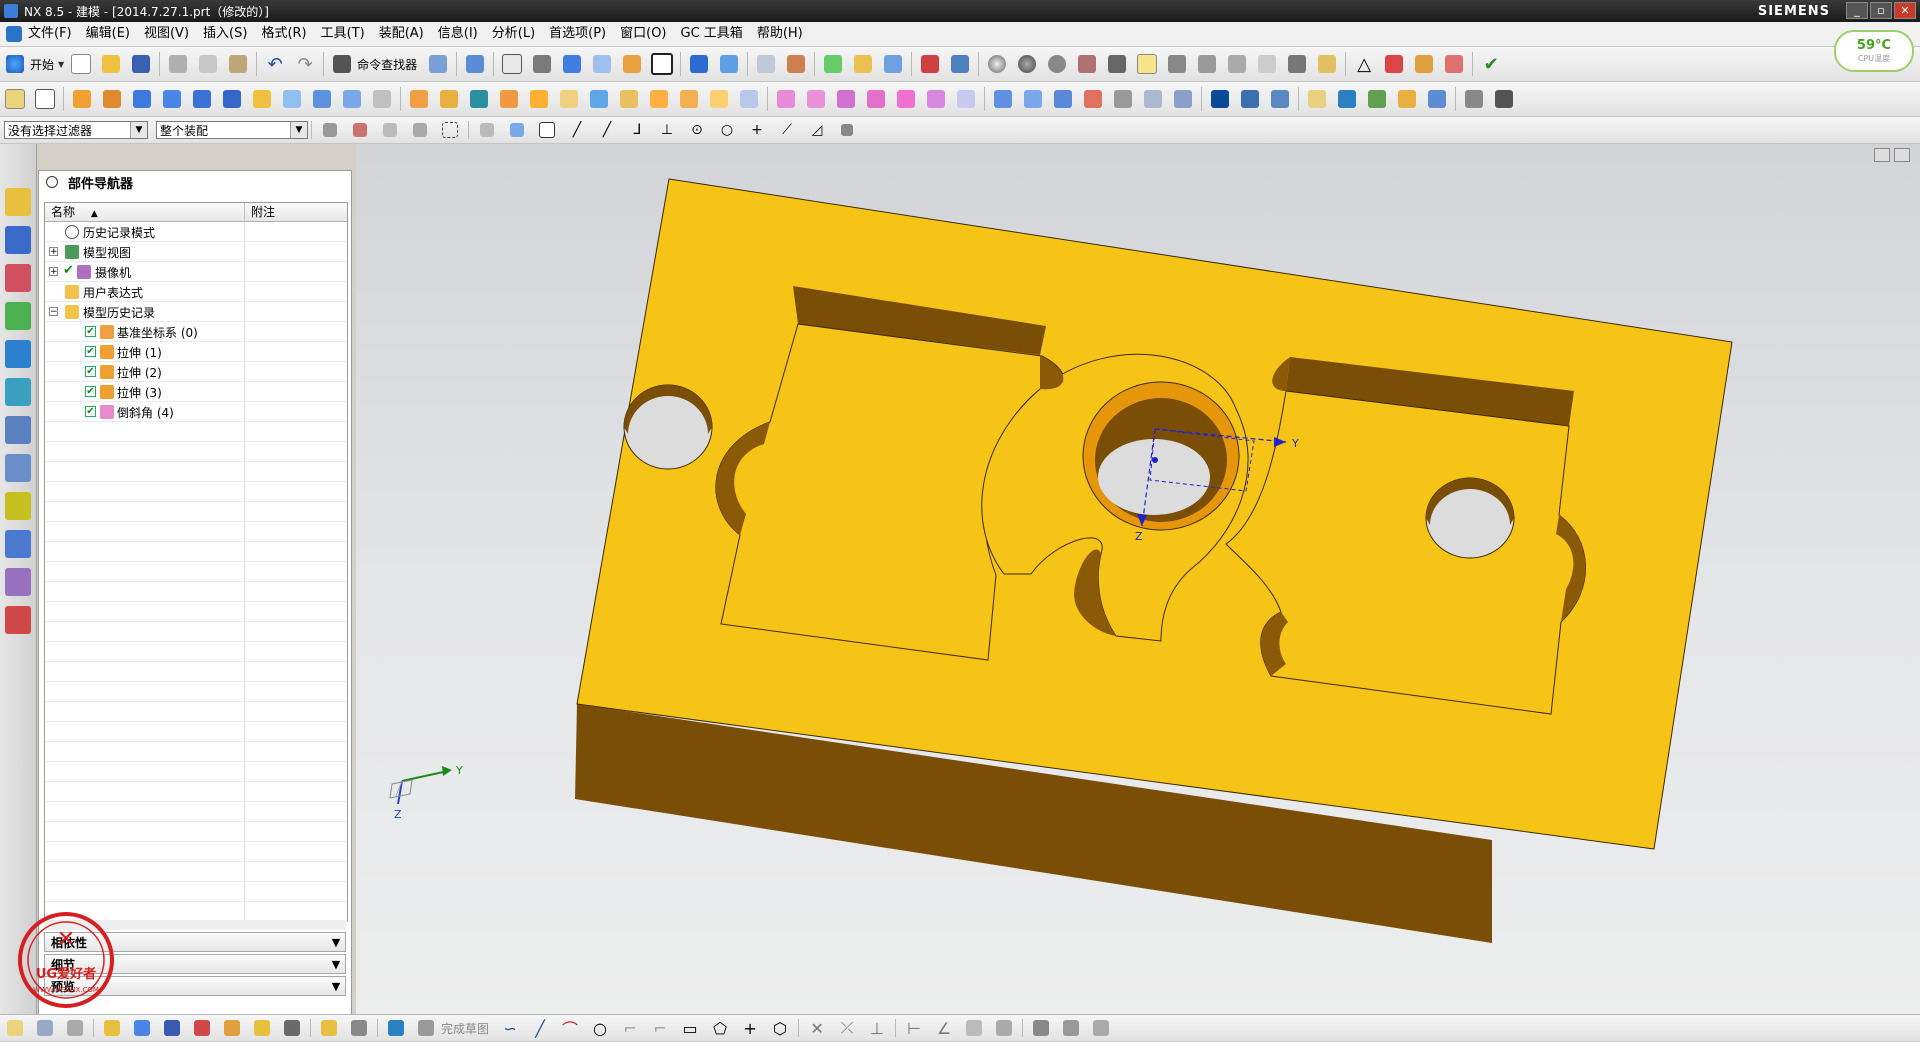 The width and height of the screenshot is (1920, 1042). I want to click on tree-row-datum-csys: ✔ 基准坐标系 (0), so click(196, 332).